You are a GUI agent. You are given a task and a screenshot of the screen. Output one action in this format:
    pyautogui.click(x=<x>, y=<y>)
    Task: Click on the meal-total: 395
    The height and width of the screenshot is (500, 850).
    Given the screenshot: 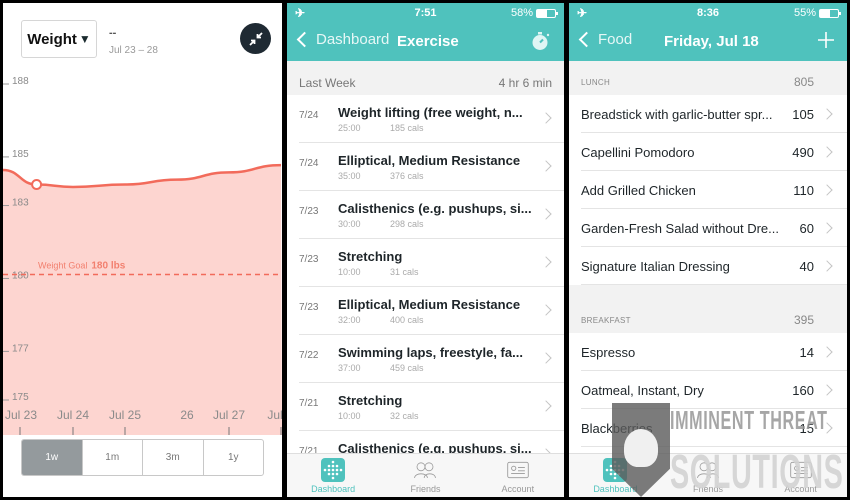 What is the action you would take?
    pyautogui.click(x=803, y=320)
    